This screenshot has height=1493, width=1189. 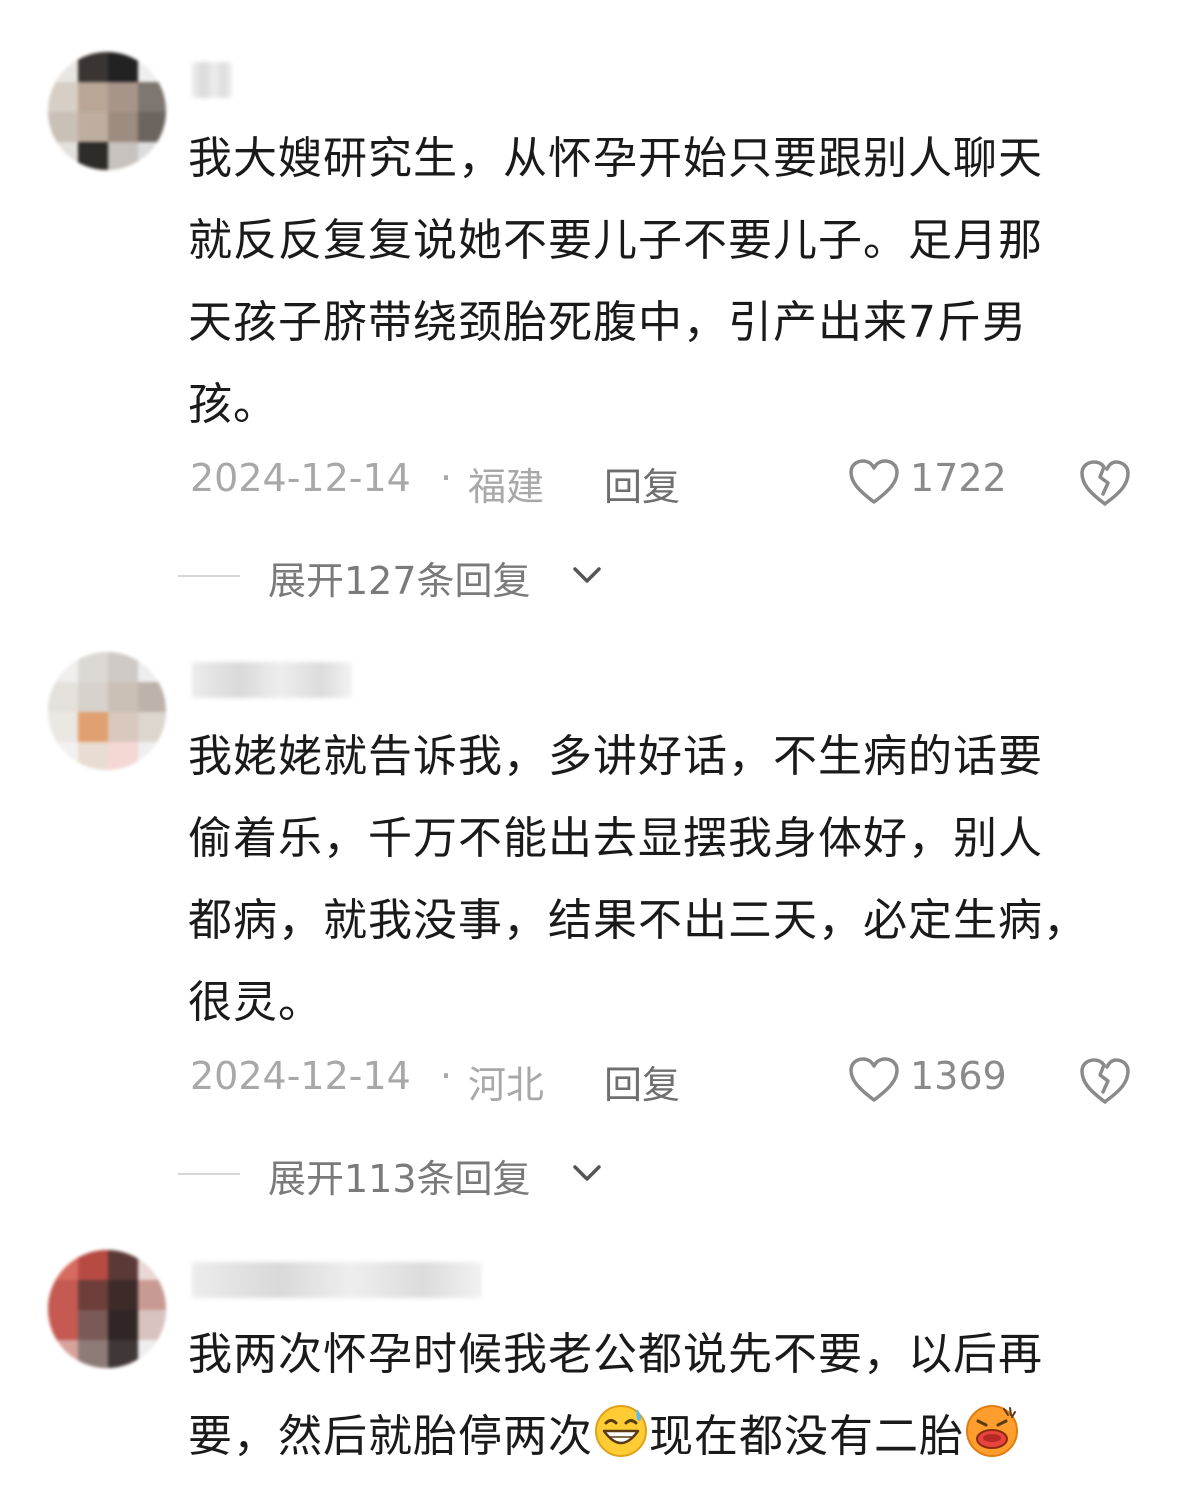 I want to click on comment-text-segment: 要，然后就胎停两次, so click(x=390, y=1436).